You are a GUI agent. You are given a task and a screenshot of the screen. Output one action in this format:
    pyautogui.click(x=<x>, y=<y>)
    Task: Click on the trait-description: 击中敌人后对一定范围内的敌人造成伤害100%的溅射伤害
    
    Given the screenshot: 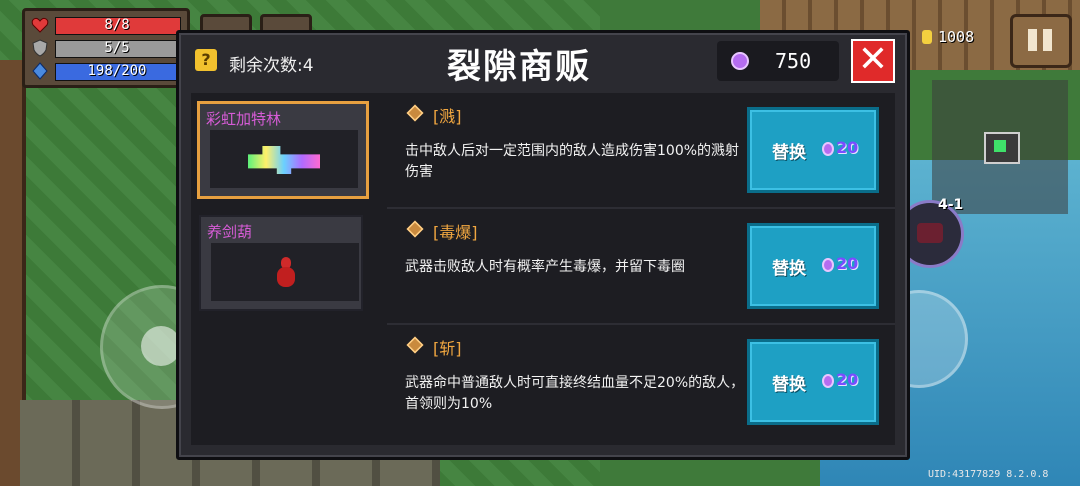 What is the action you would take?
    pyautogui.click(x=572, y=161)
    